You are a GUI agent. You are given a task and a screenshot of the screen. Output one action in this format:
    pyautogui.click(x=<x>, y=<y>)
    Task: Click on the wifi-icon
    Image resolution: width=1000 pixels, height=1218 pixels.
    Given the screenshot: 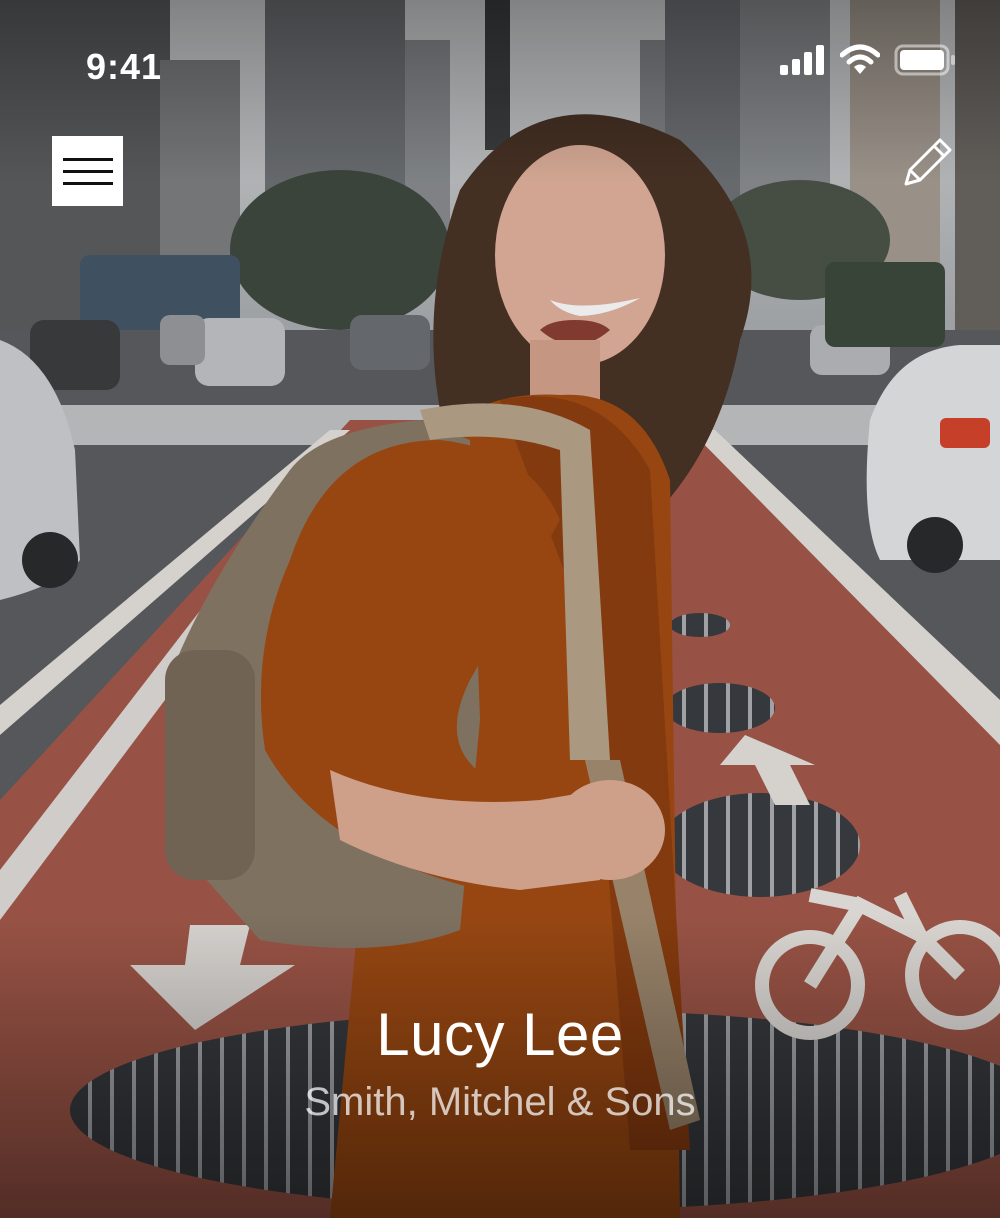 What is the action you would take?
    pyautogui.click(x=860, y=59)
    